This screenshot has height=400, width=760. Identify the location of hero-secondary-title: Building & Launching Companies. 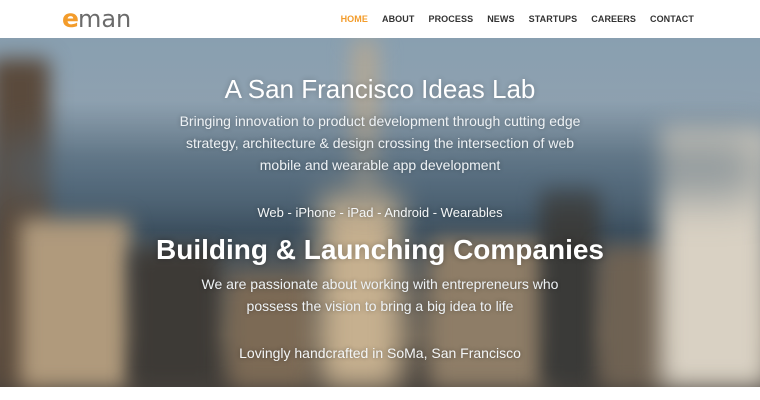
(380, 249).